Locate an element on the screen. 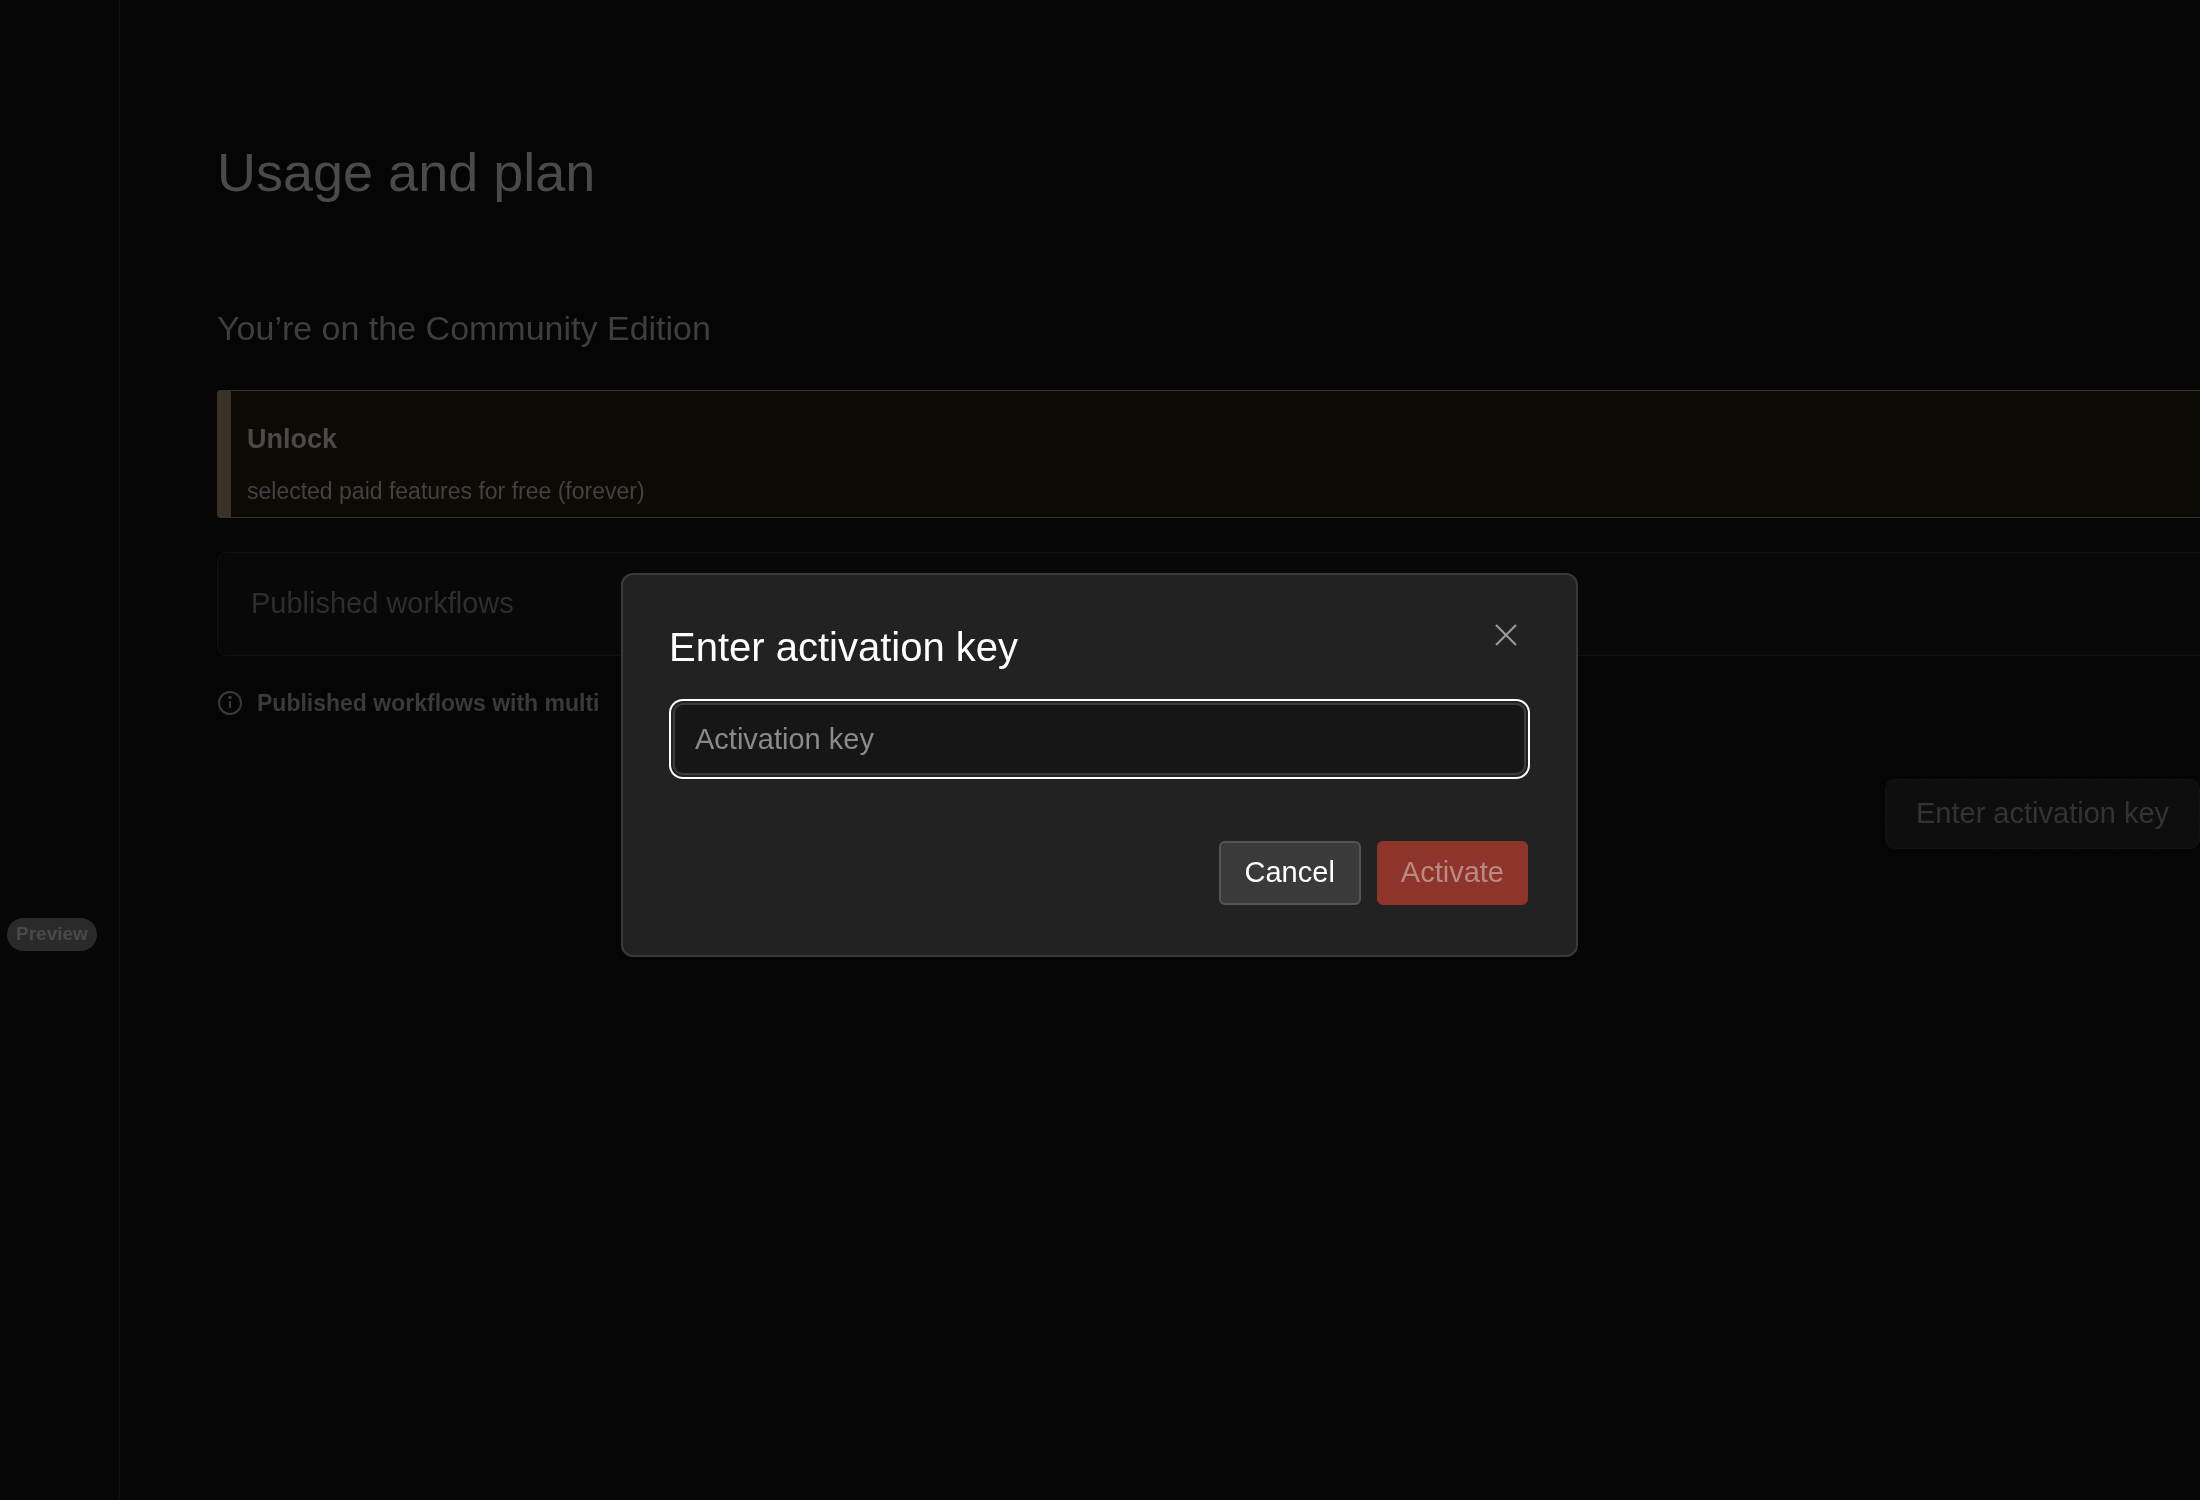  page-title: Usage and plan is located at coordinates (406, 172).